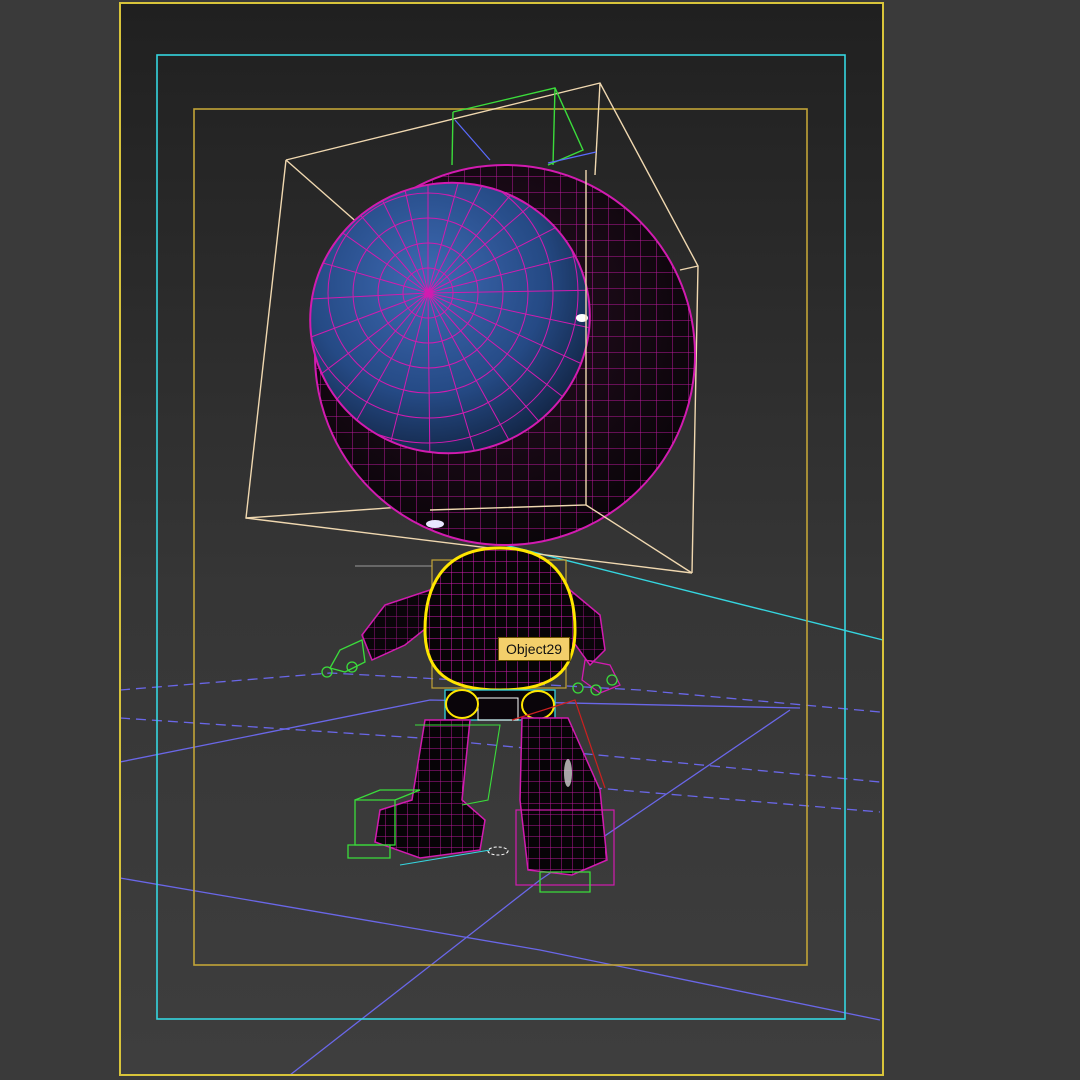  I want to click on character-torso, so click(500, 620).